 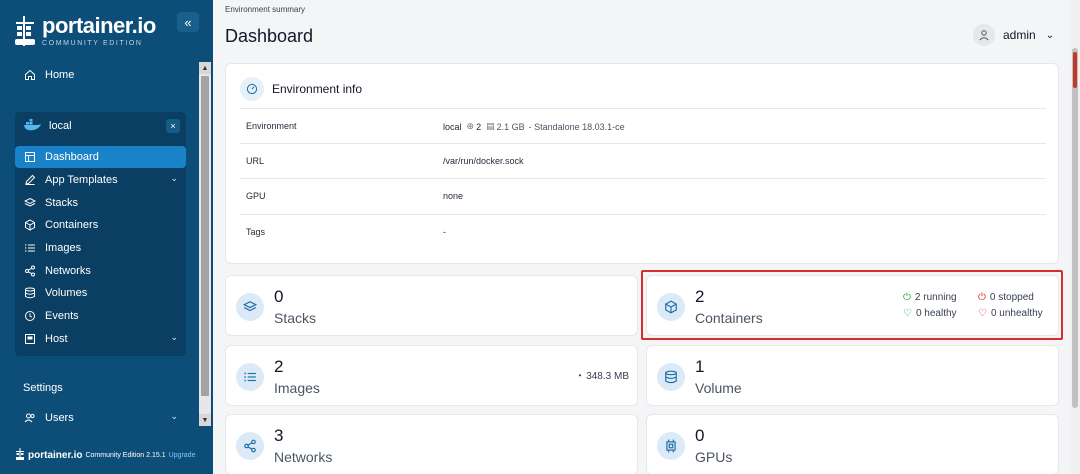 What do you see at coordinates (265, 9) in the screenshot?
I see `breadcrumb: Environment summary` at bounding box center [265, 9].